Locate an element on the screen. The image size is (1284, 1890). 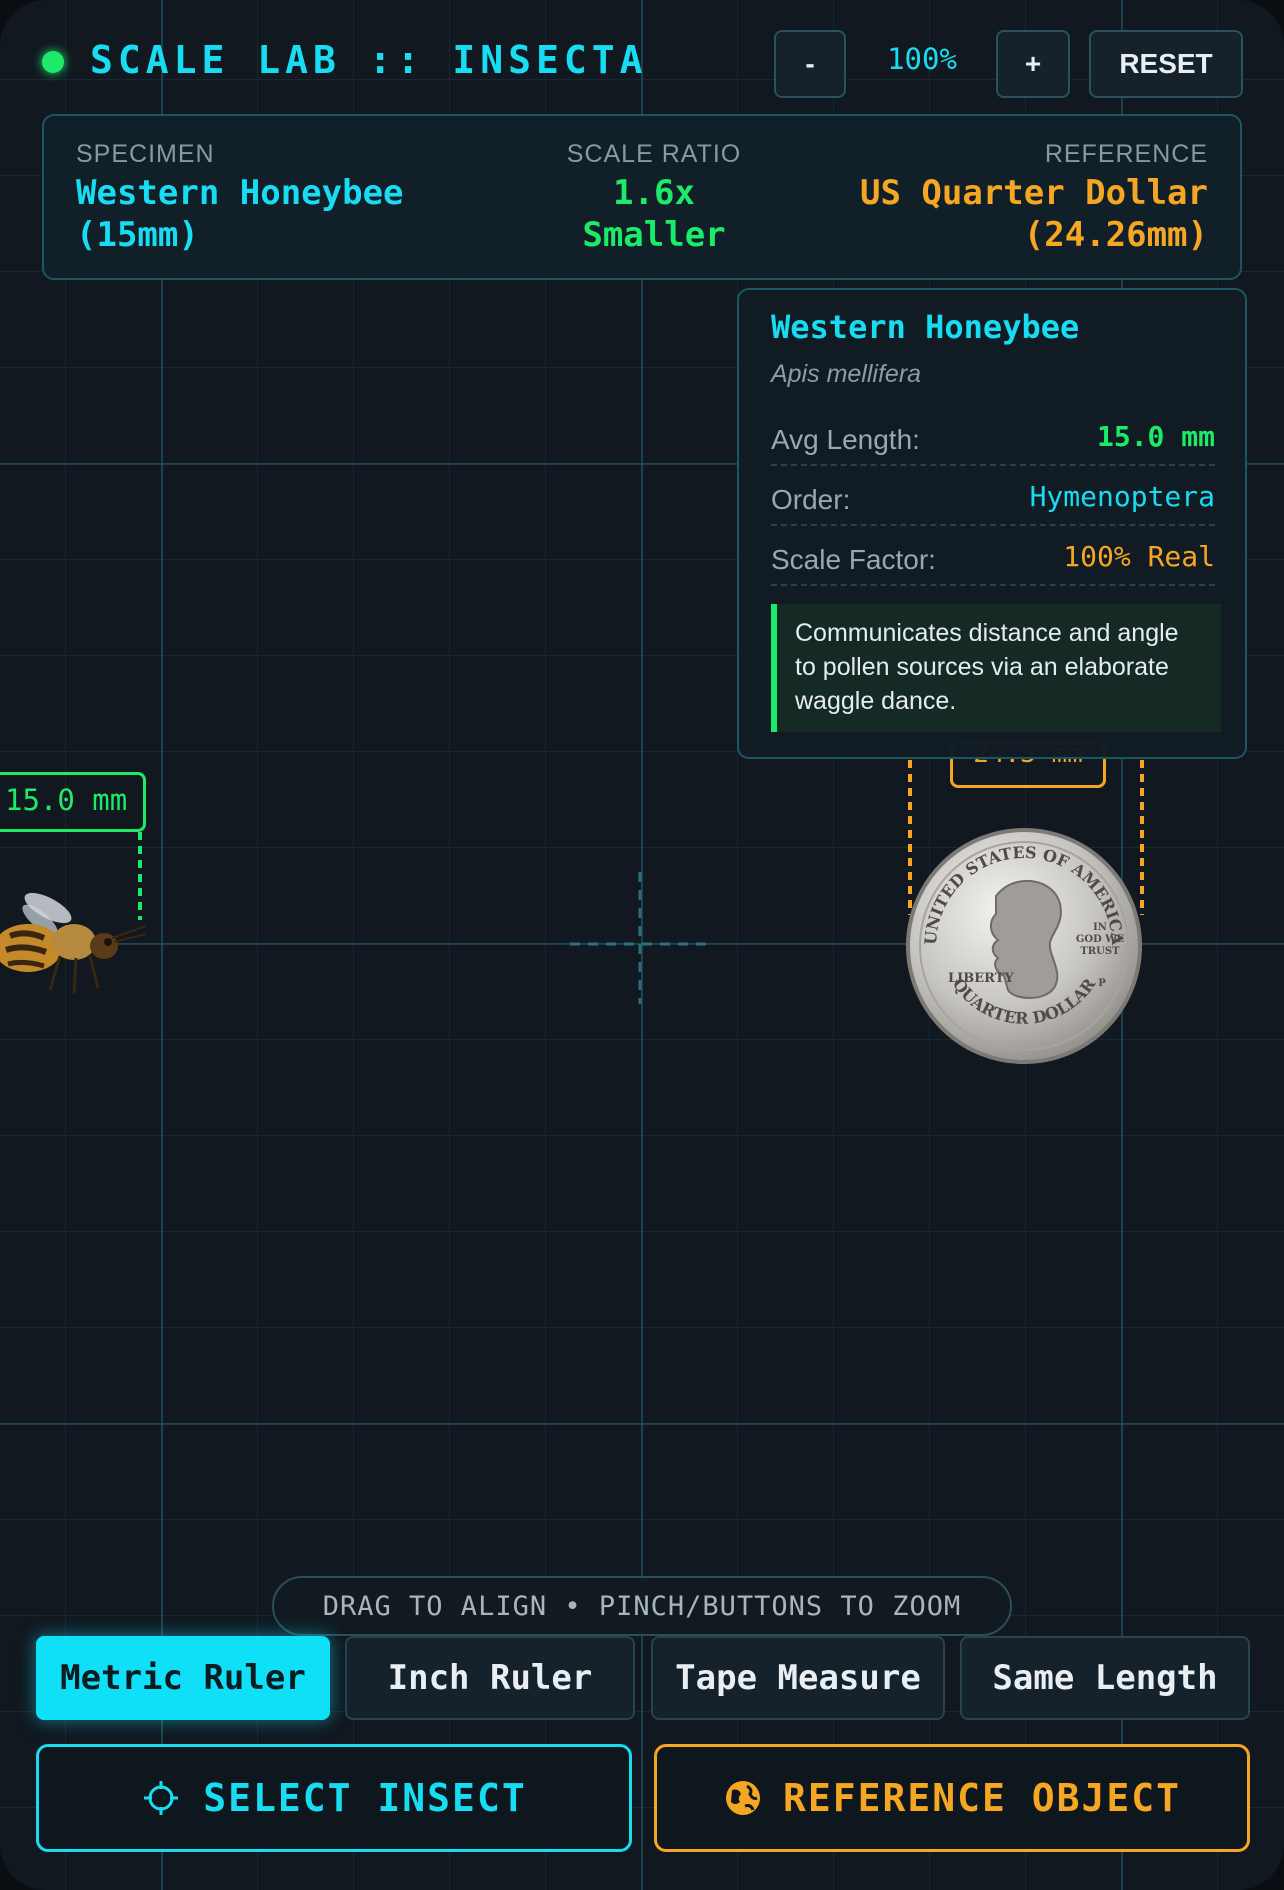
tab-metric-ruler: Metric Ruler is located at coordinates (183, 1678).